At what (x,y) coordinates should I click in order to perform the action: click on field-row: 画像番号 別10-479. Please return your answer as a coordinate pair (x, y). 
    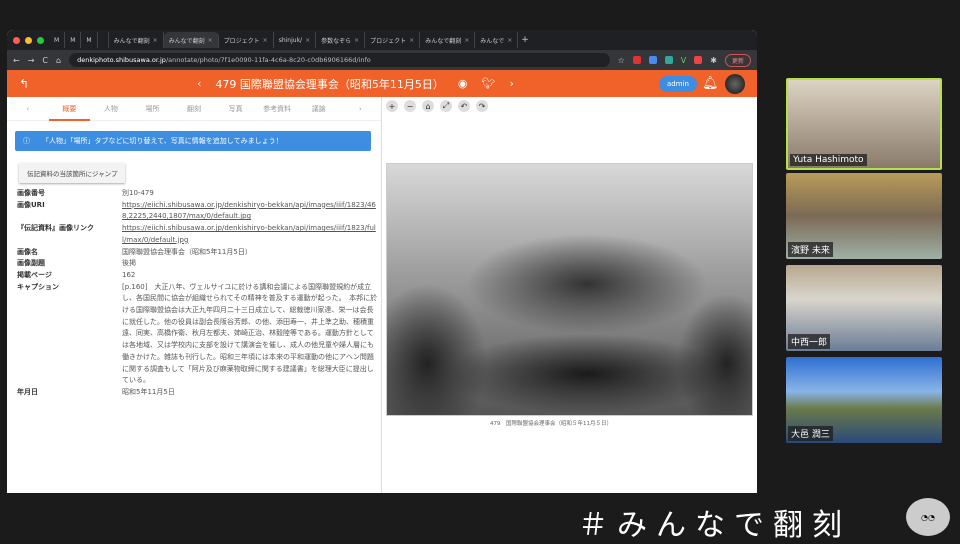
    Looking at the image, I should click on (199, 194).